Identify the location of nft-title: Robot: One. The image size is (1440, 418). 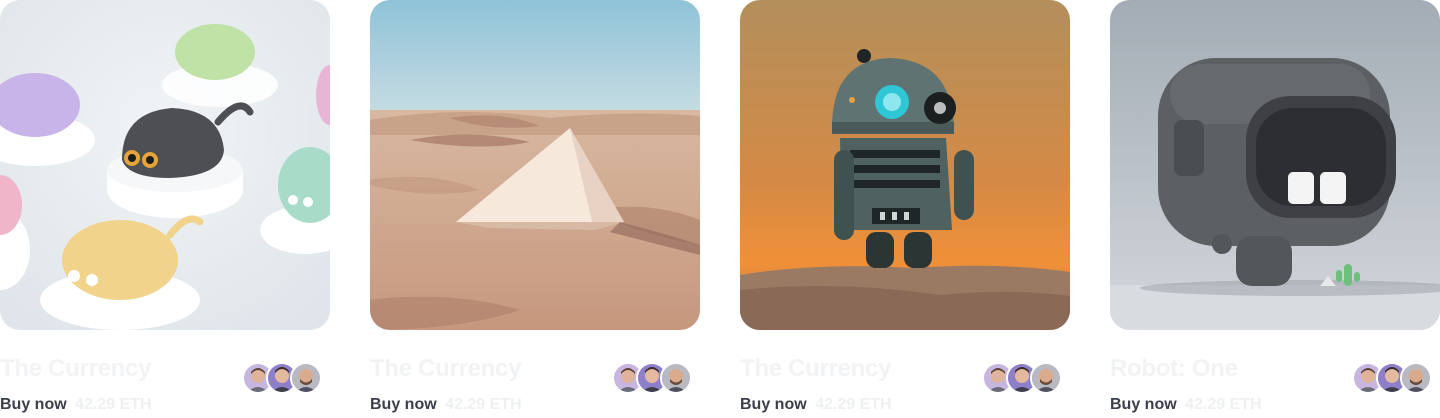
(1174, 368).